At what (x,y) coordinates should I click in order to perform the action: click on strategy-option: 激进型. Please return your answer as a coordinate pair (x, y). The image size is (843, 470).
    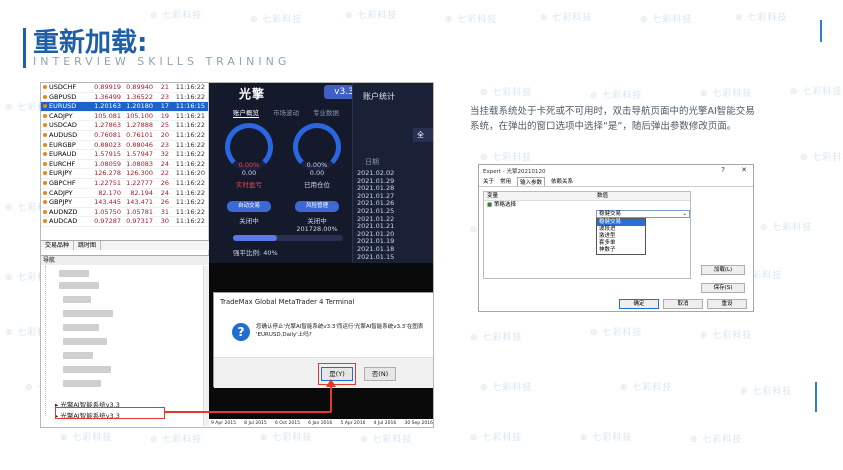
    Looking at the image, I should click on (621, 236).